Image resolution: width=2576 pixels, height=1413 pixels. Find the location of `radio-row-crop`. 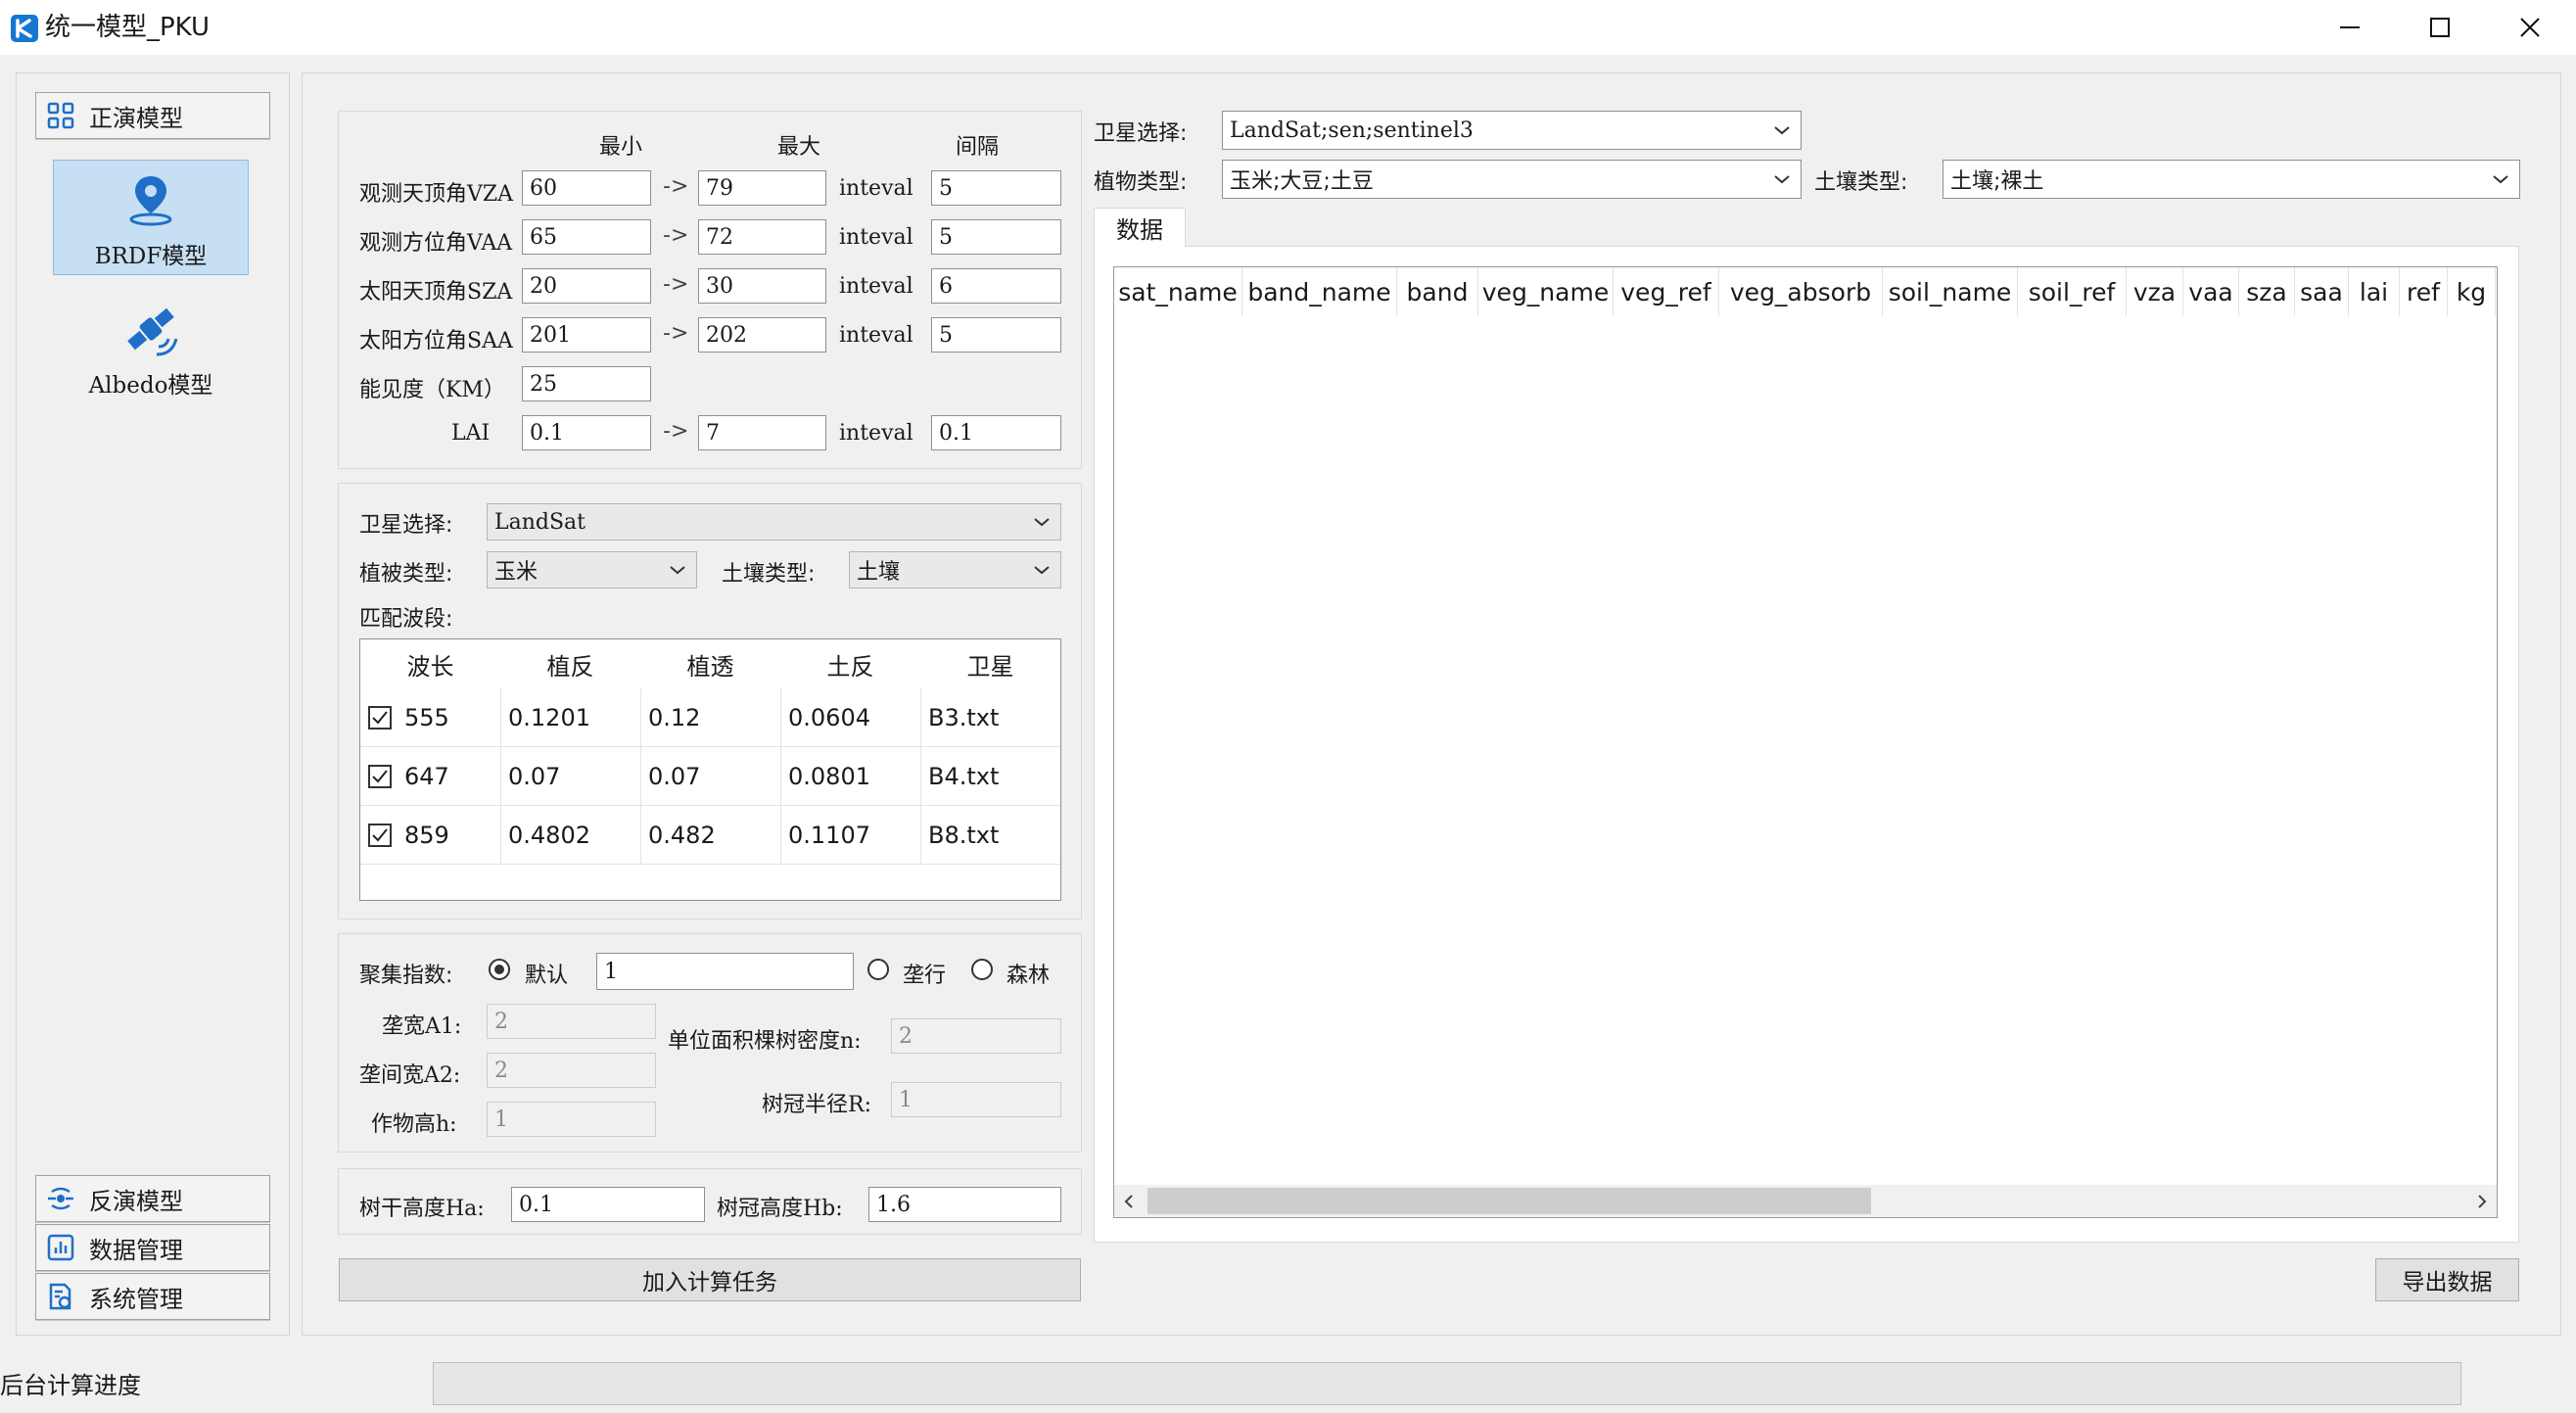

radio-row-crop is located at coordinates (878, 969).